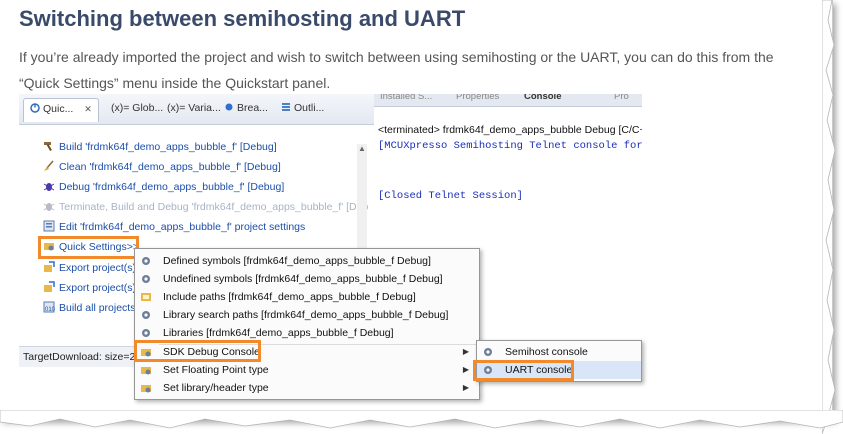 Image resolution: width=843 pixels, height=434 pixels. I want to click on outline-icon, so click(286, 107).